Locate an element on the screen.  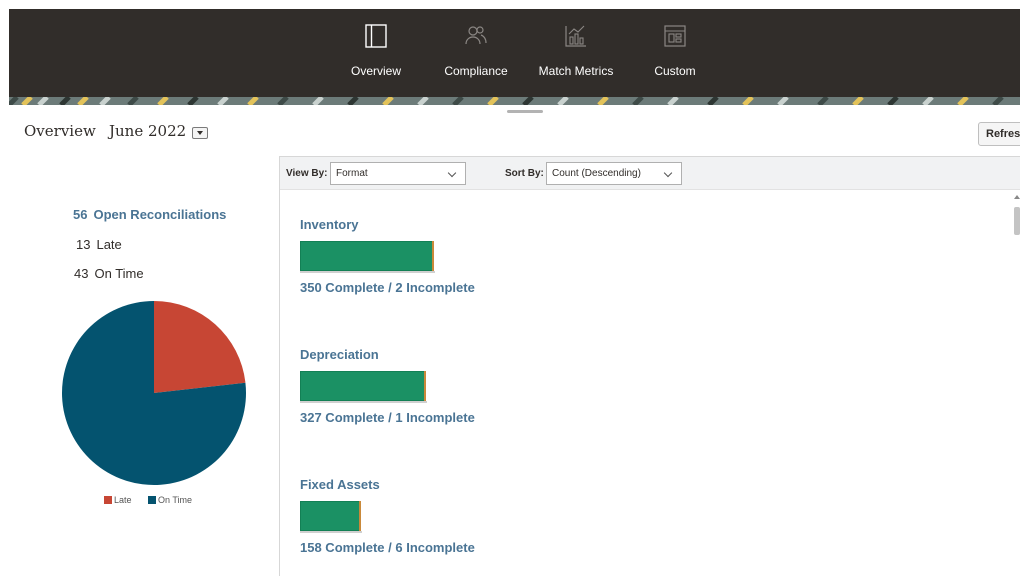
reconciliation-pie-chart is located at coordinates (154, 393).